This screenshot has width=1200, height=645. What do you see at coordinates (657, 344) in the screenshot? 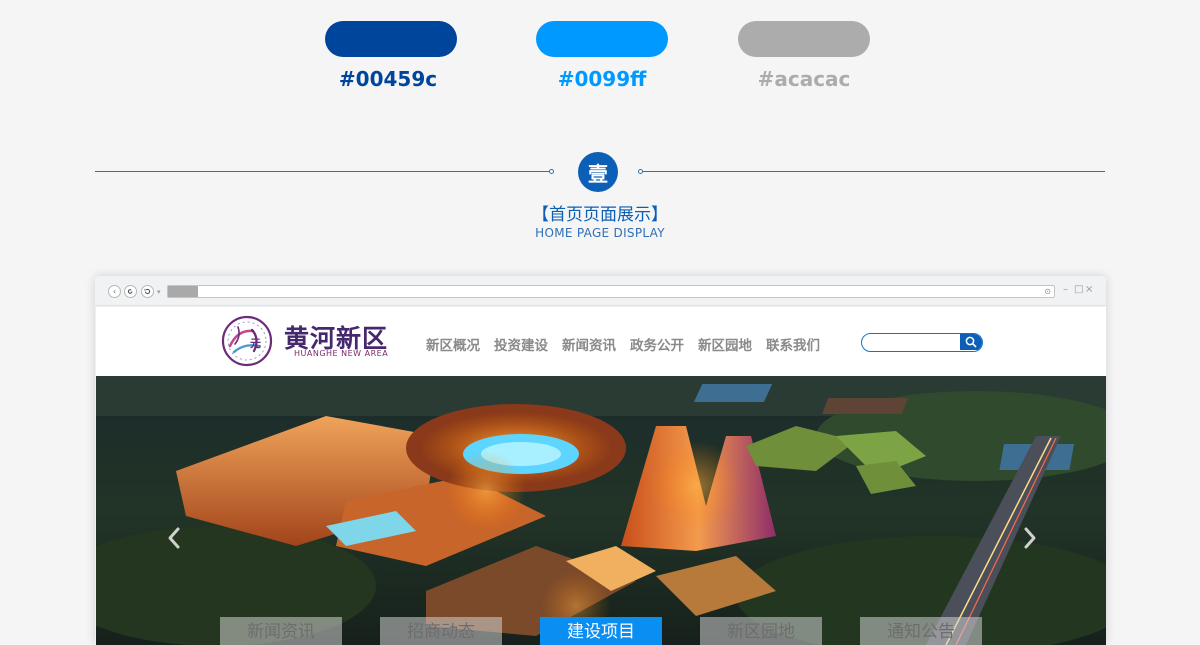
I see `nav-item-government: 政务公开` at bounding box center [657, 344].